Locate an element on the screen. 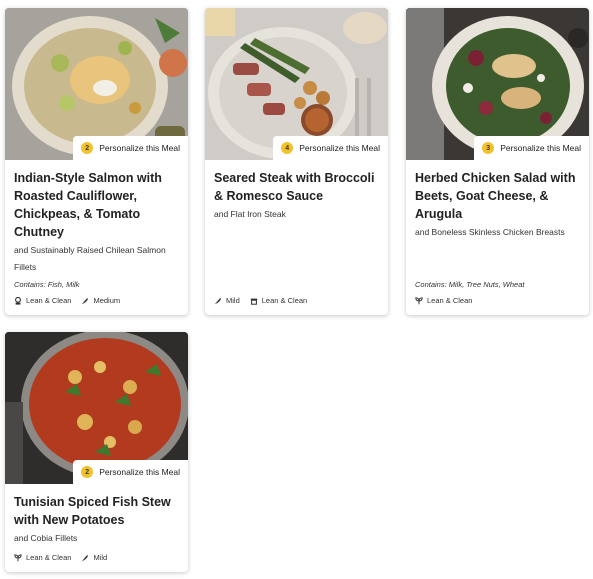 This screenshot has width=593, height=579. meal-tags: Mild Lean & Clean is located at coordinates (265, 300).